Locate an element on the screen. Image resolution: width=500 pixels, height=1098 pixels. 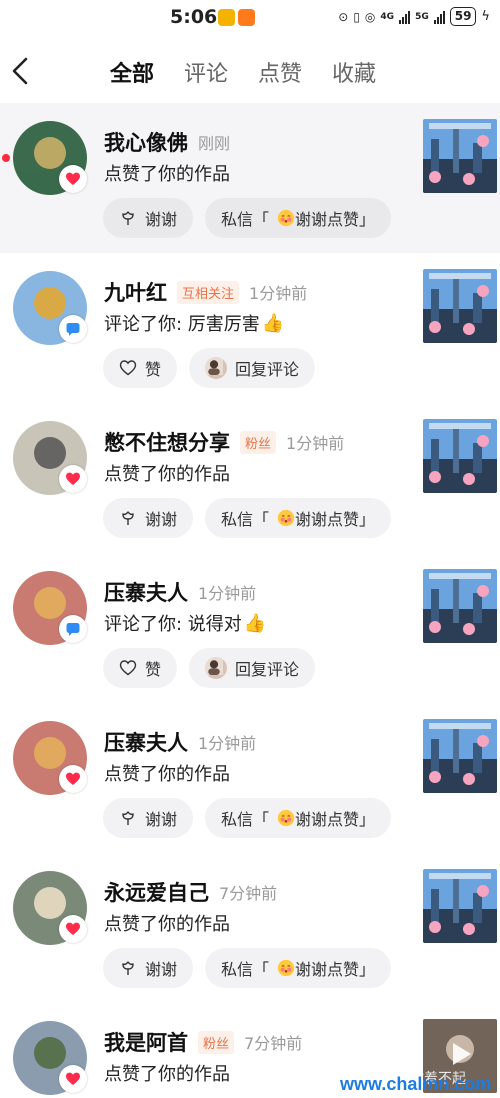
notification-row: 憋不住想分享 粉丝 1分钟前点赞了你的作品谢谢 私信「 谢谢点赞」 is located at coordinates (250, 478).